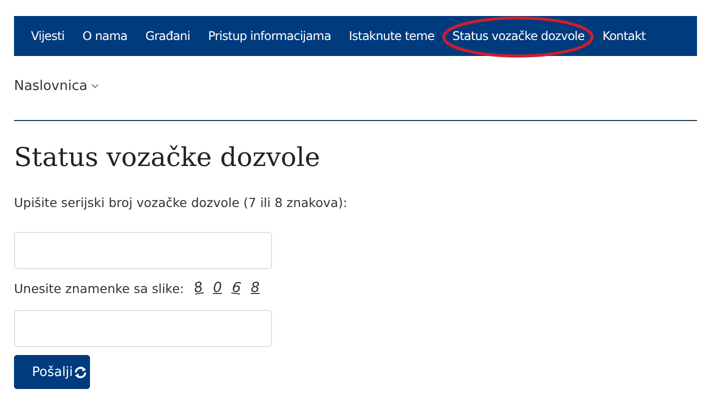 Image resolution: width=702 pixels, height=410 pixels. Describe the element at coordinates (80, 372) in the screenshot. I see `refresh-icon` at that location.